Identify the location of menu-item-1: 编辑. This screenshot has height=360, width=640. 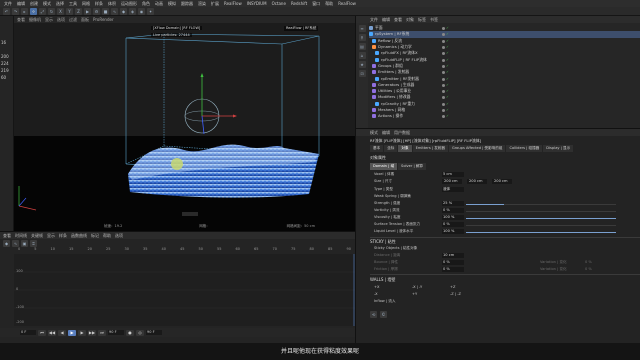
(21, 3).